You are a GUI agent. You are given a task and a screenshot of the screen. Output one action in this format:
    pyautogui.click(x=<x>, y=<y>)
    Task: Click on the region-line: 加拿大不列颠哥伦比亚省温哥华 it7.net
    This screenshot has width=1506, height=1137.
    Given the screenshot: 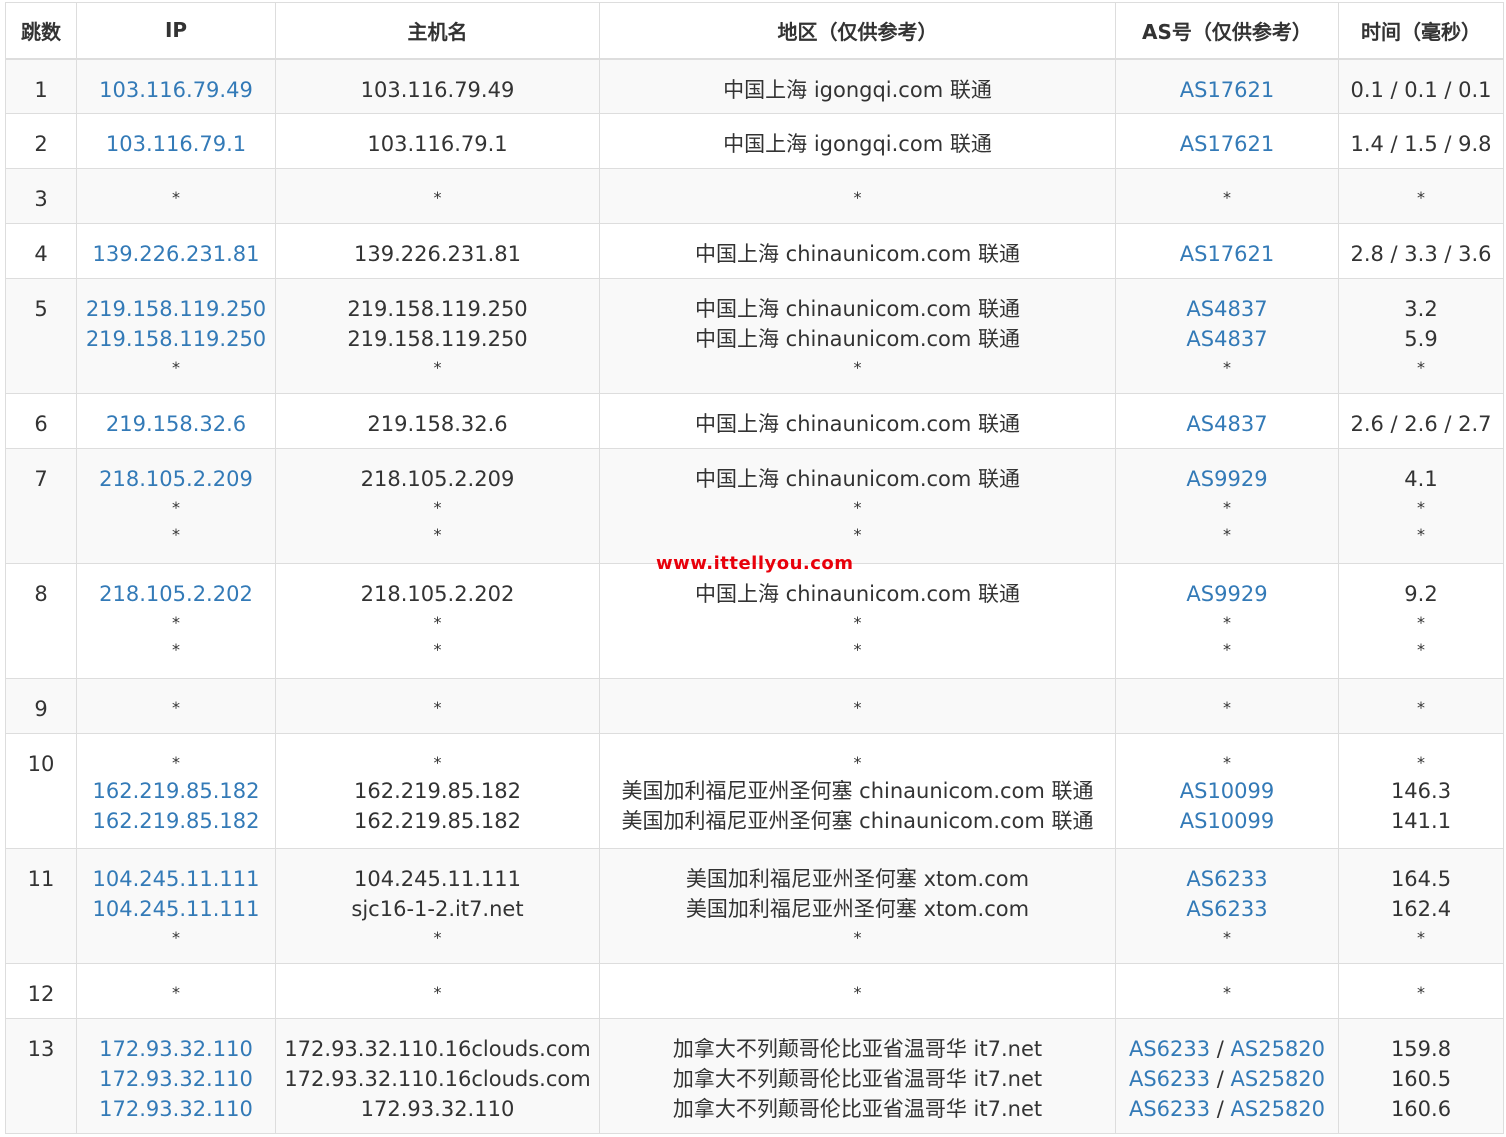 What is the action you would take?
    pyautogui.click(x=857, y=1109)
    